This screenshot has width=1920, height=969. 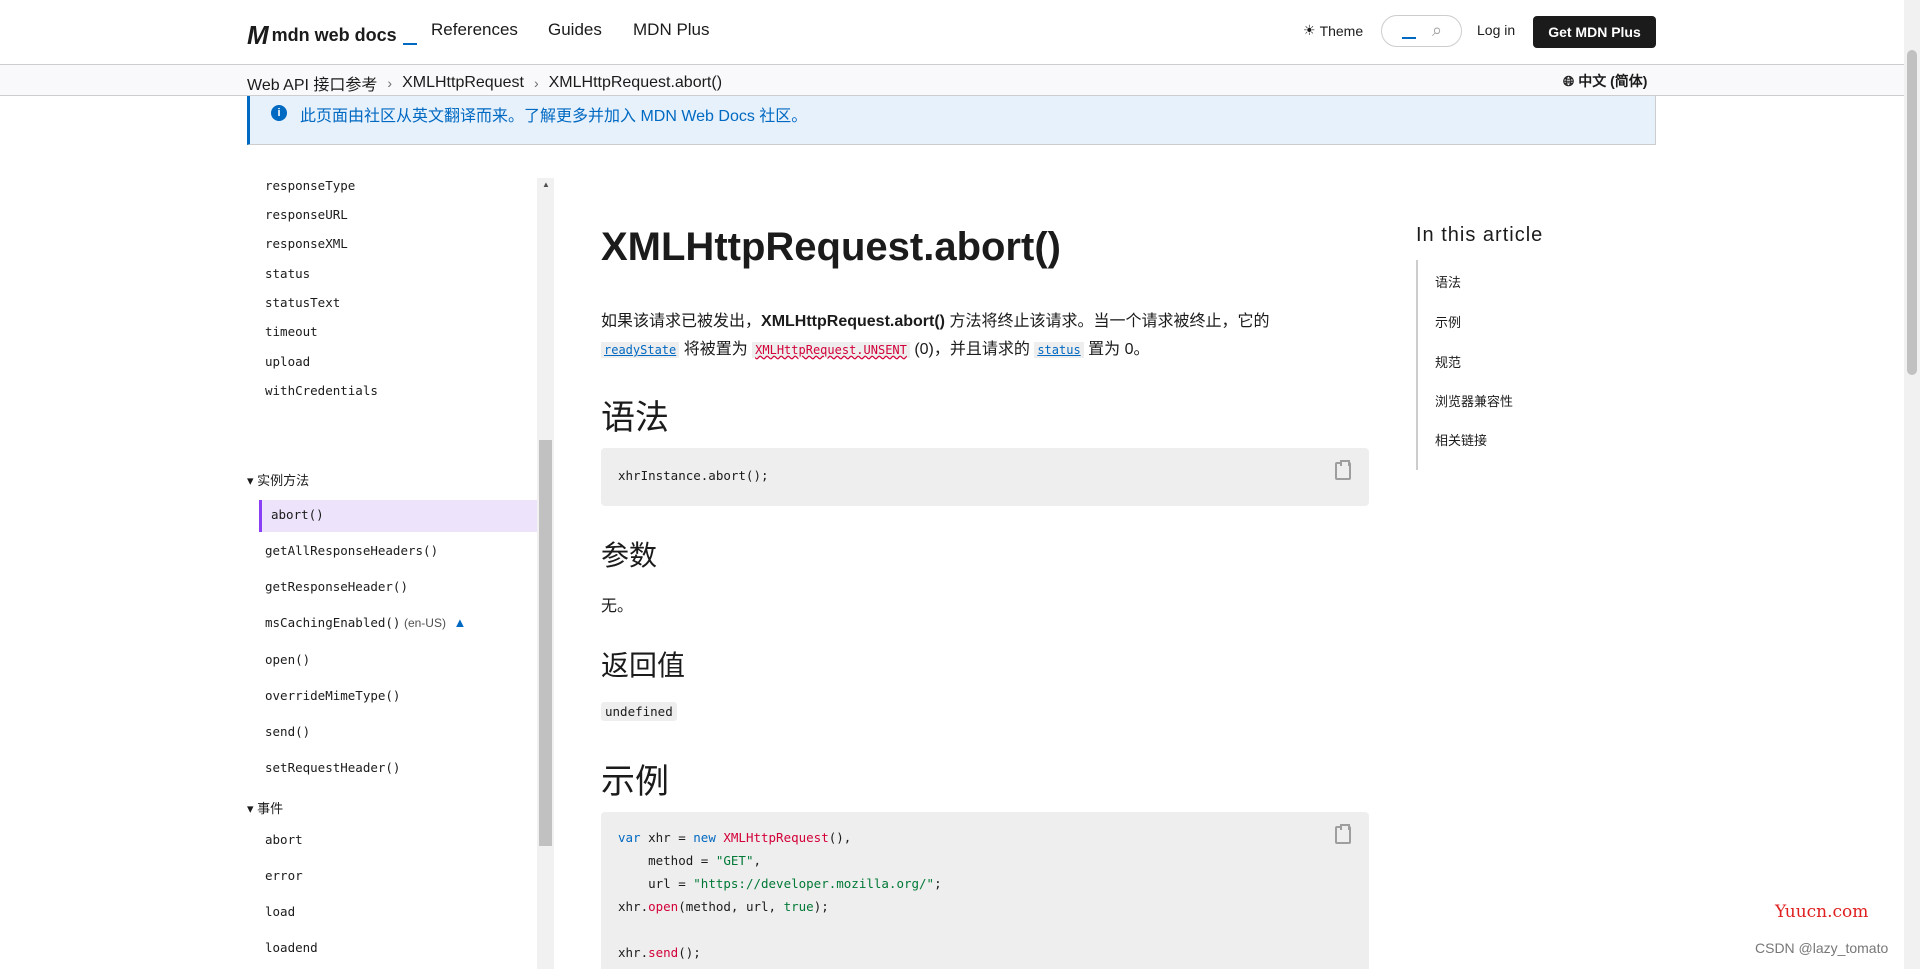 What do you see at coordinates (546, 184) in the screenshot?
I see `scroll-up-icon: ▲` at bounding box center [546, 184].